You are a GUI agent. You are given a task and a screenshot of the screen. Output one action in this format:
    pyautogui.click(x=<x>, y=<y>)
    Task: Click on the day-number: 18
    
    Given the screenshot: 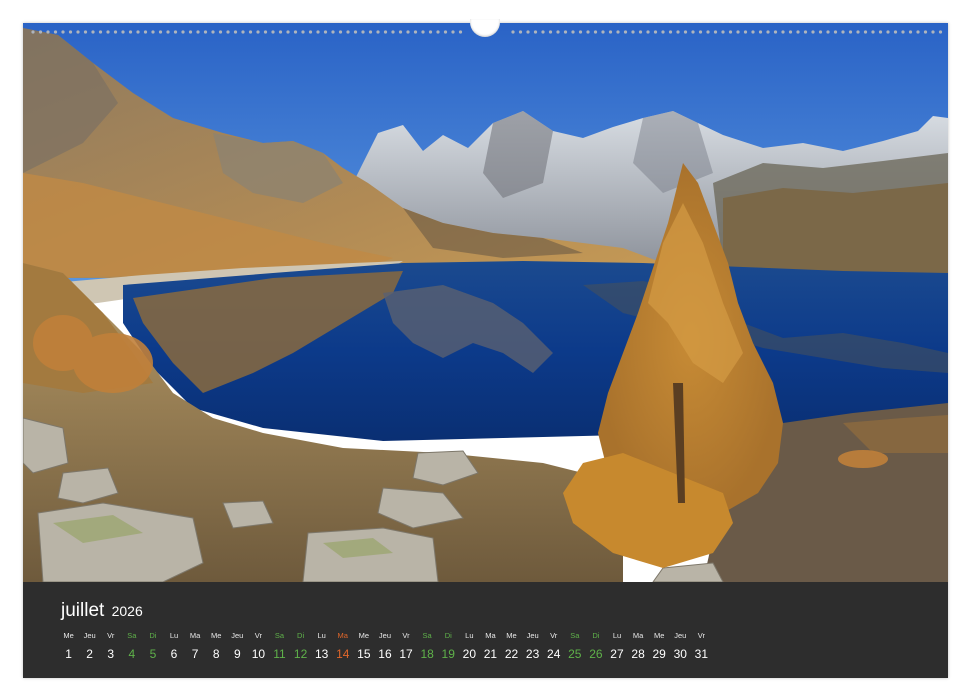 What is the action you would take?
    pyautogui.click(x=427, y=654)
    